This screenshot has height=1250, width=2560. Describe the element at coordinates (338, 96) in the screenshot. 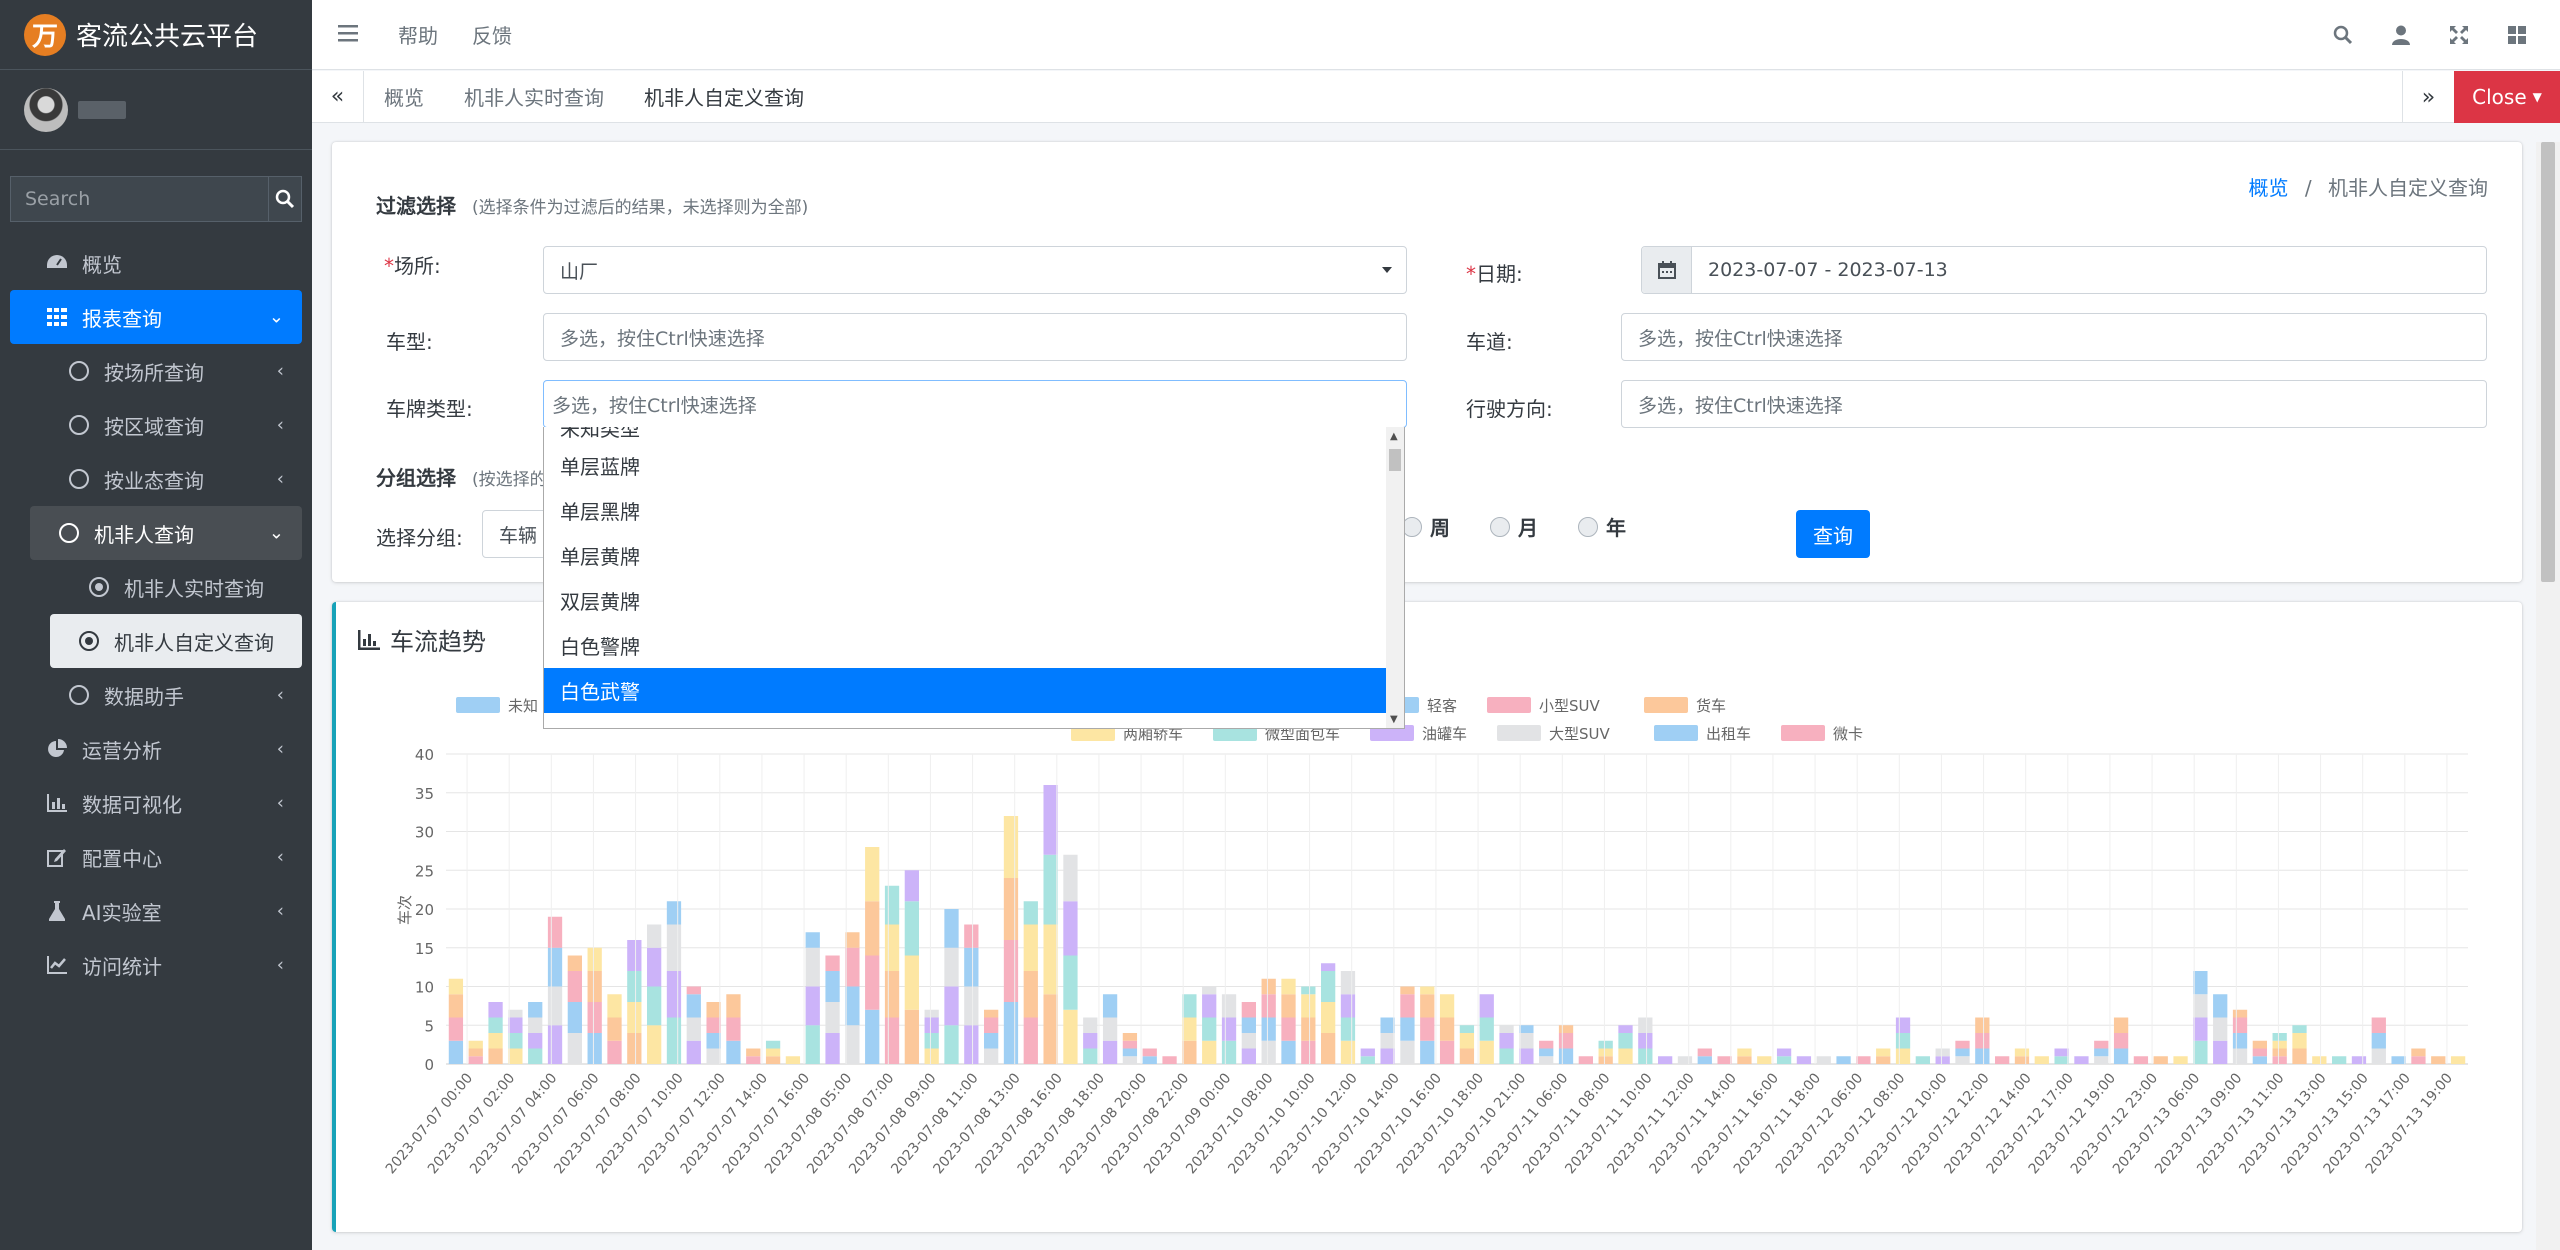

I see `tabs-scroll-left-icon: «` at that location.